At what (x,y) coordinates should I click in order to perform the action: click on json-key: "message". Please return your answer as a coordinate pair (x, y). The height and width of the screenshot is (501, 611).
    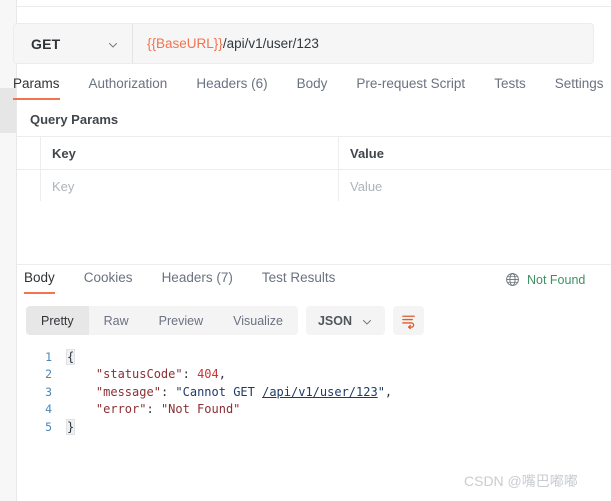
    Looking at the image, I should click on (128, 391).